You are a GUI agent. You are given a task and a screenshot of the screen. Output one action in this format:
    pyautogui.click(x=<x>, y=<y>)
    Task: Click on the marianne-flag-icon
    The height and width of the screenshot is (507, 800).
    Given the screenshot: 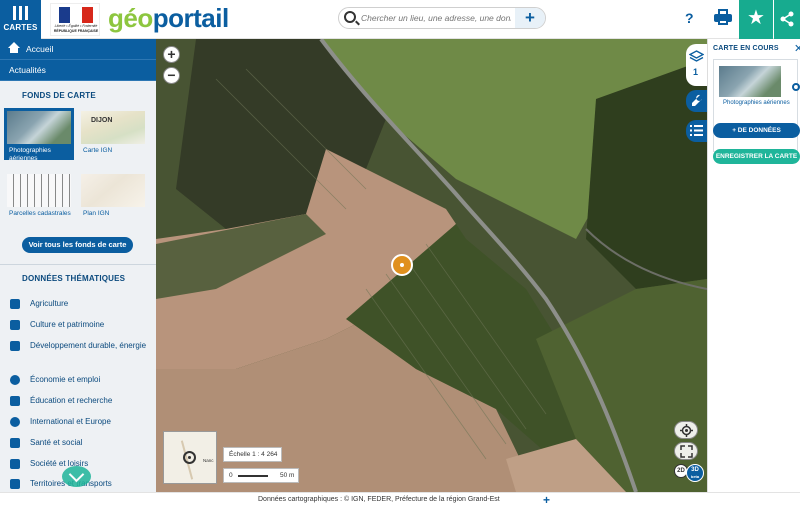 What is the action you would take?
    pyautogui.click(x=76, y=15)
    